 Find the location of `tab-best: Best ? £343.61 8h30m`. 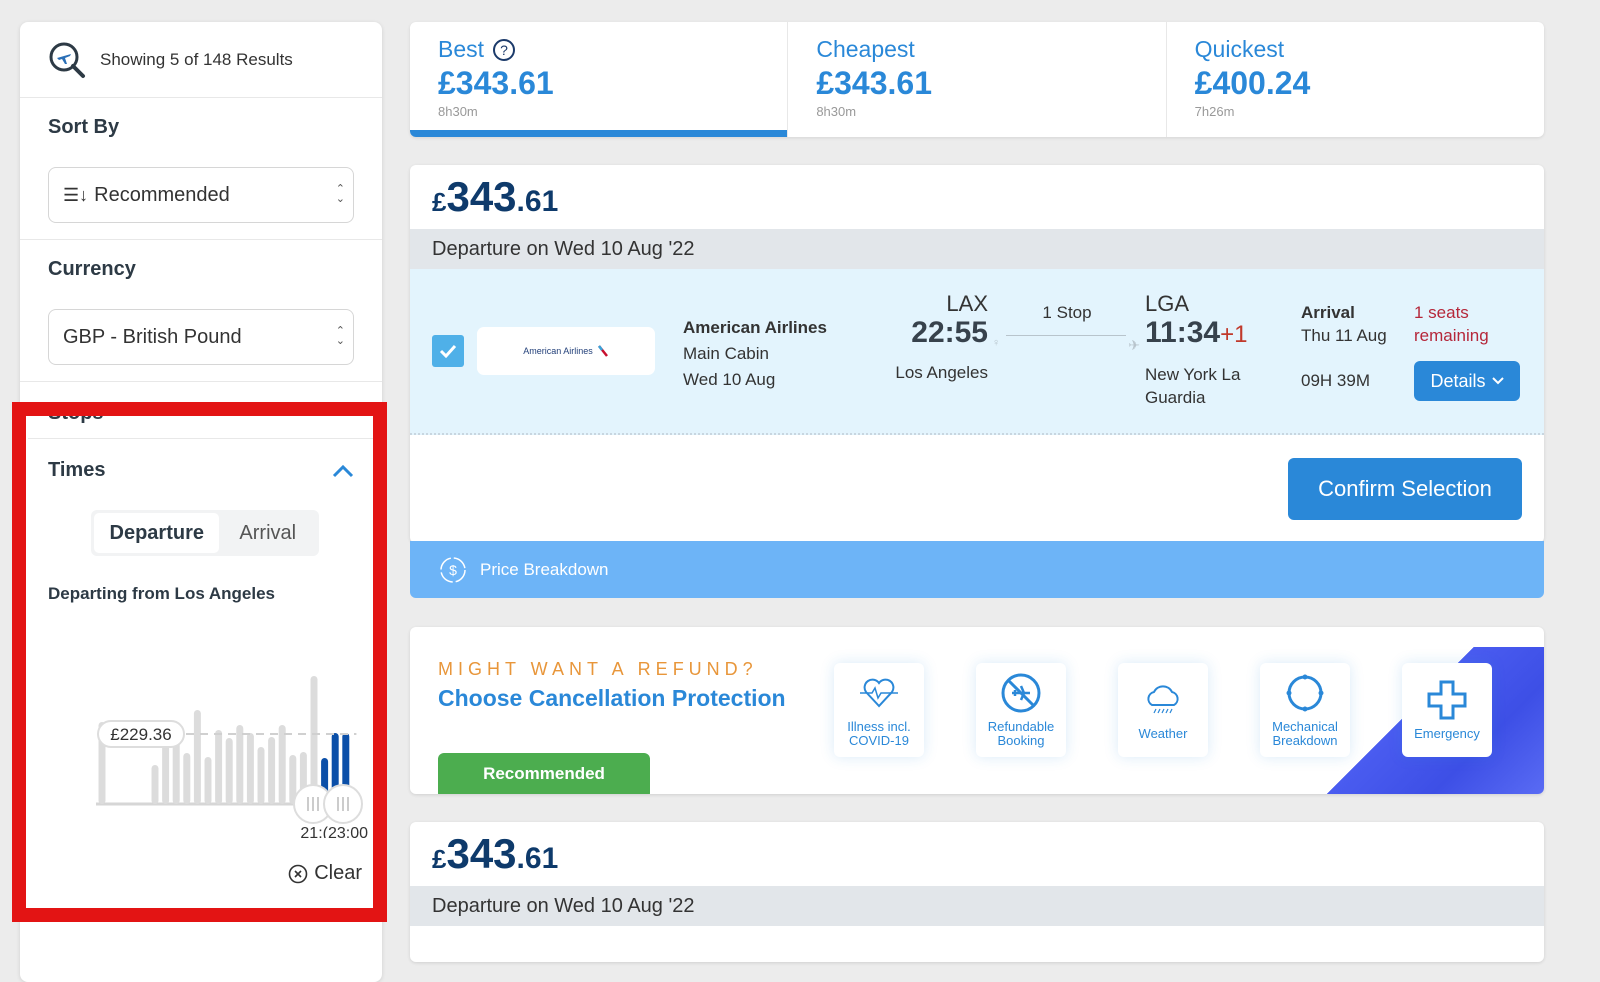

tab-best: Best ? £343.61 8h30m is located at coordinates (599, 79).